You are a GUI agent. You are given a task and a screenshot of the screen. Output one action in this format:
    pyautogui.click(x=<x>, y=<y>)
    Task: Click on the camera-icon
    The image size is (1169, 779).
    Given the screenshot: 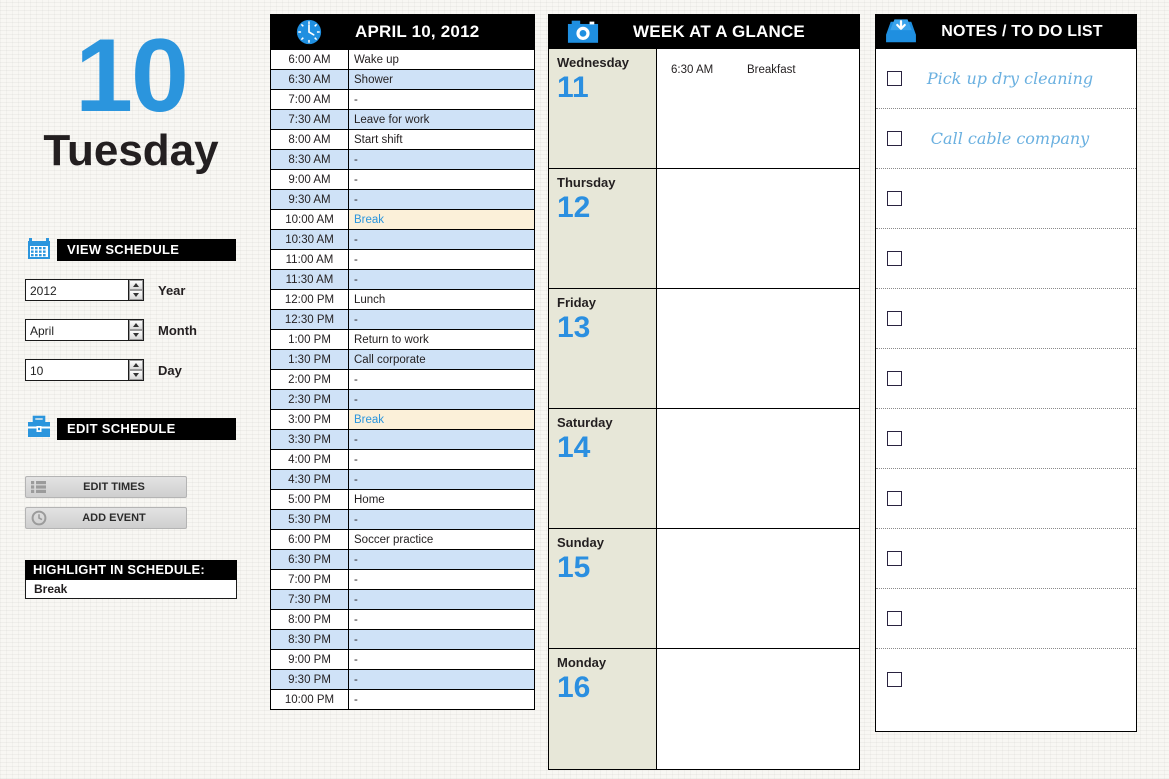 What is the action you would take?
    pyautogui.click(x=583, y=31)
    